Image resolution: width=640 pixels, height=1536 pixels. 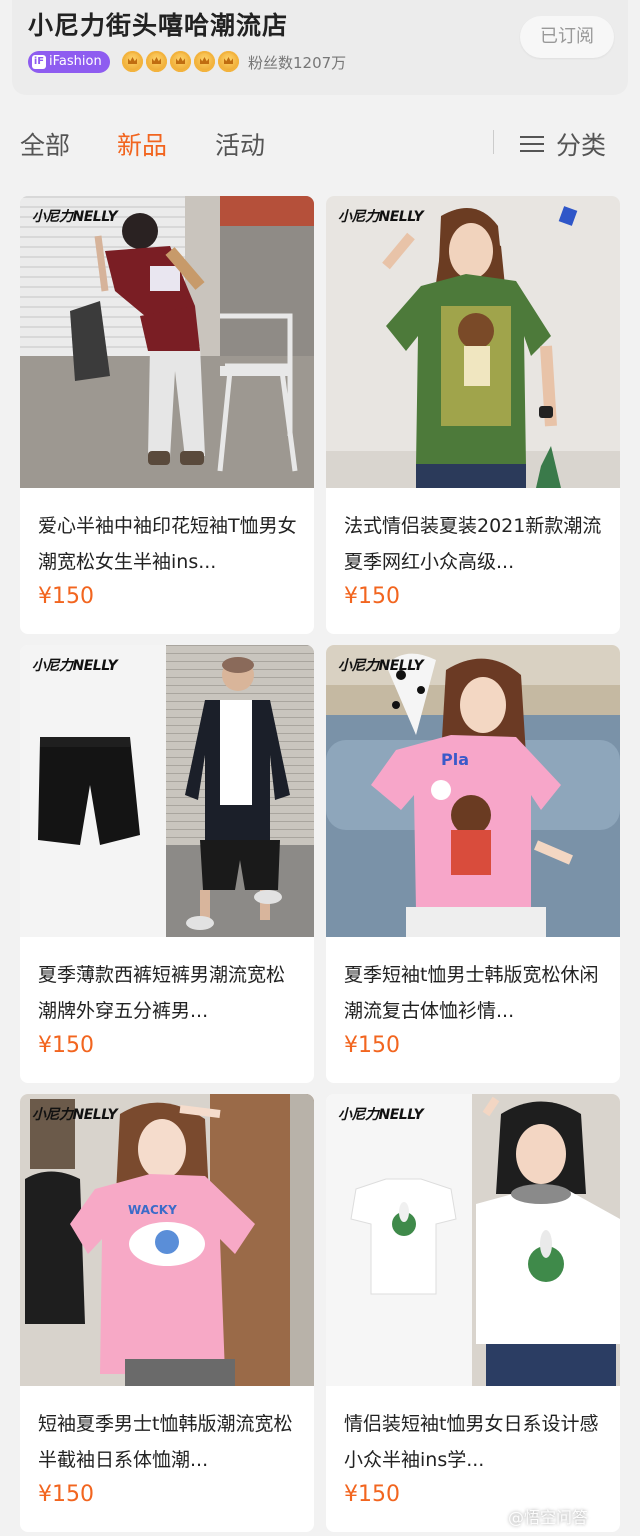 I want to click on svg-text: Pla, so click(x=455, y=759).